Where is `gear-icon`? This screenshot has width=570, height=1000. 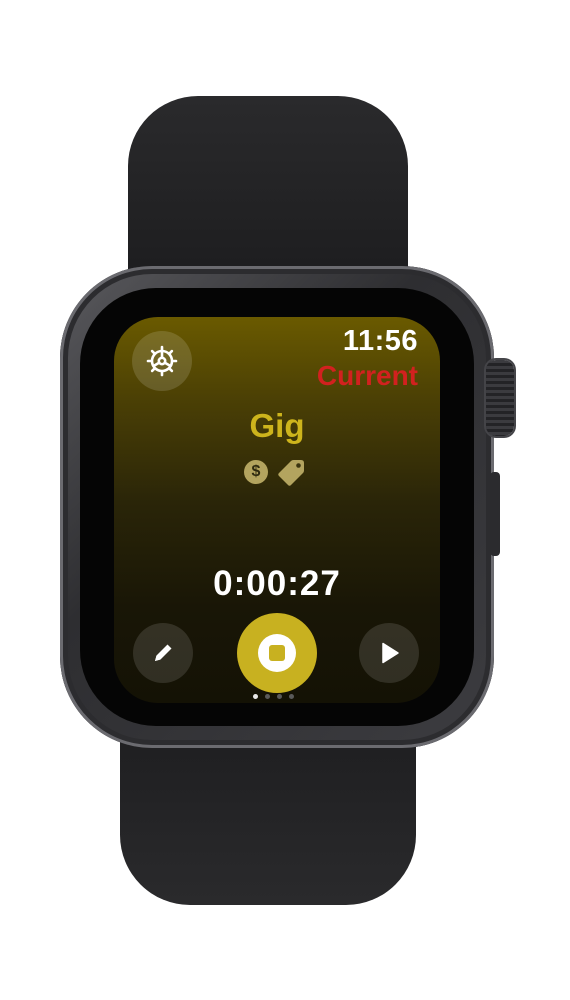
gear-icon is located at coordinates (162, 361).